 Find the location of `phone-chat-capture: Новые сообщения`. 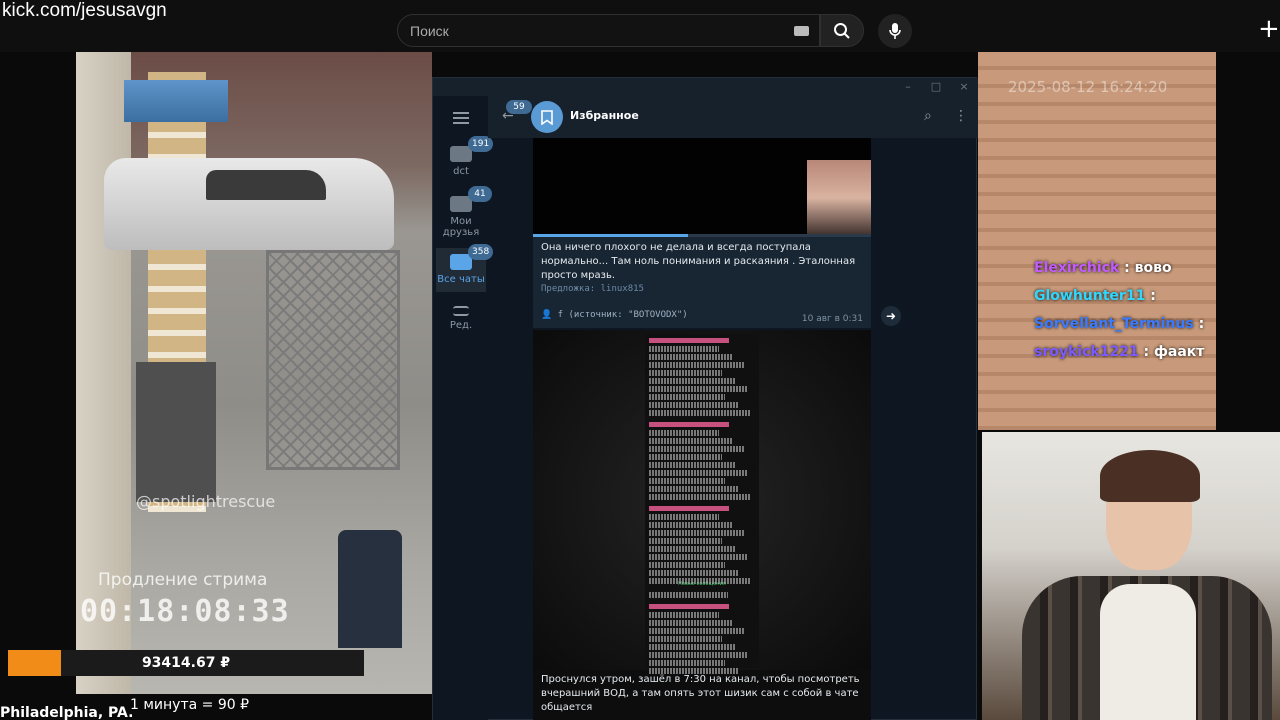

phone-chat-capture: Новые сообщения is located at coordinates (702, 504).